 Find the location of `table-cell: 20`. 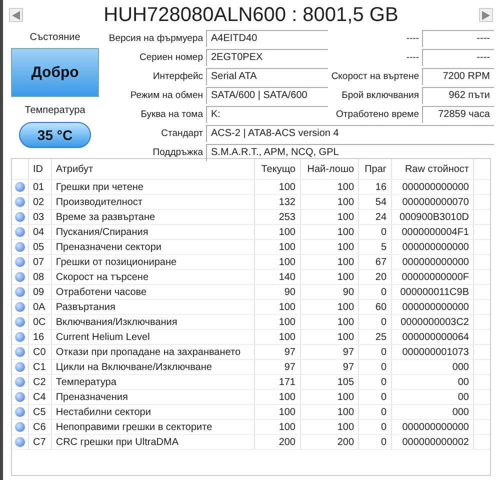

table-cell: 20 is located at coordinates (375, 277).